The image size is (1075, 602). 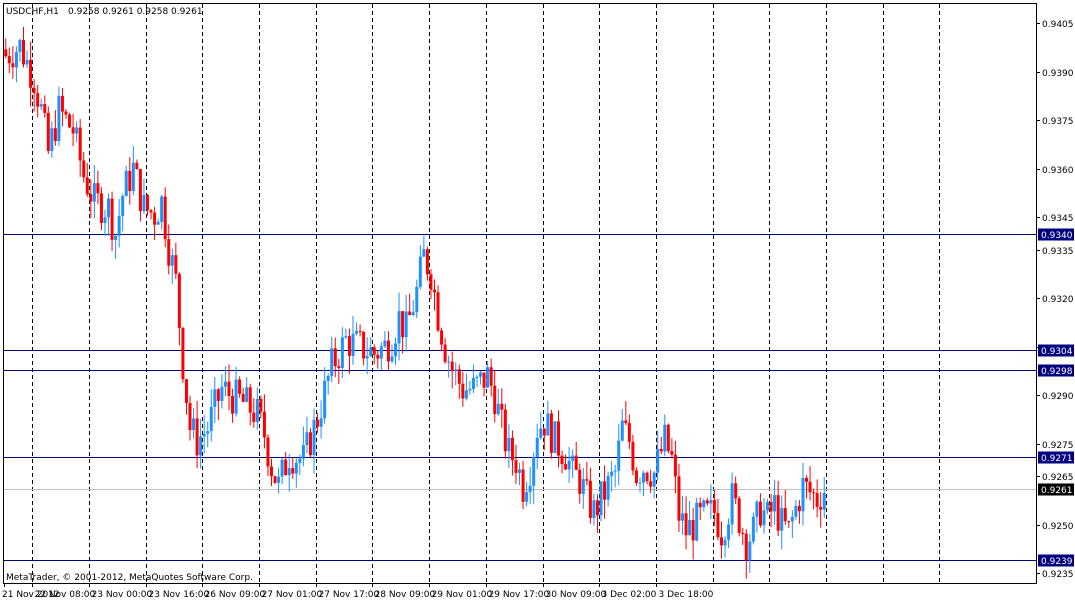 What do you see at coordinates (576, 595) in the screenshot?
I see `x-tick-label: 30 Nov 09:00` at bounding box center [576, 595].